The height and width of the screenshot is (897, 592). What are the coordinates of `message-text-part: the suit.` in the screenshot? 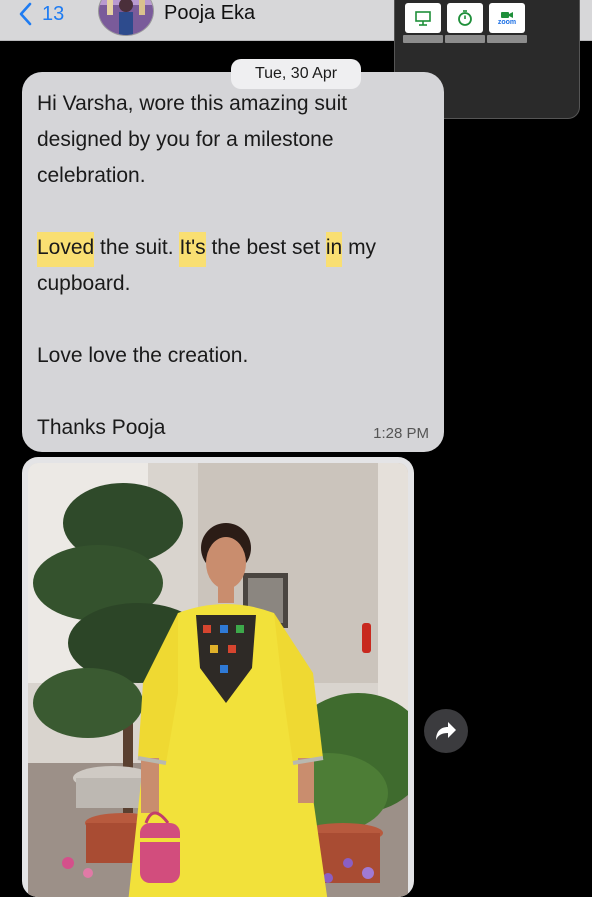 It's located at (137, 247).